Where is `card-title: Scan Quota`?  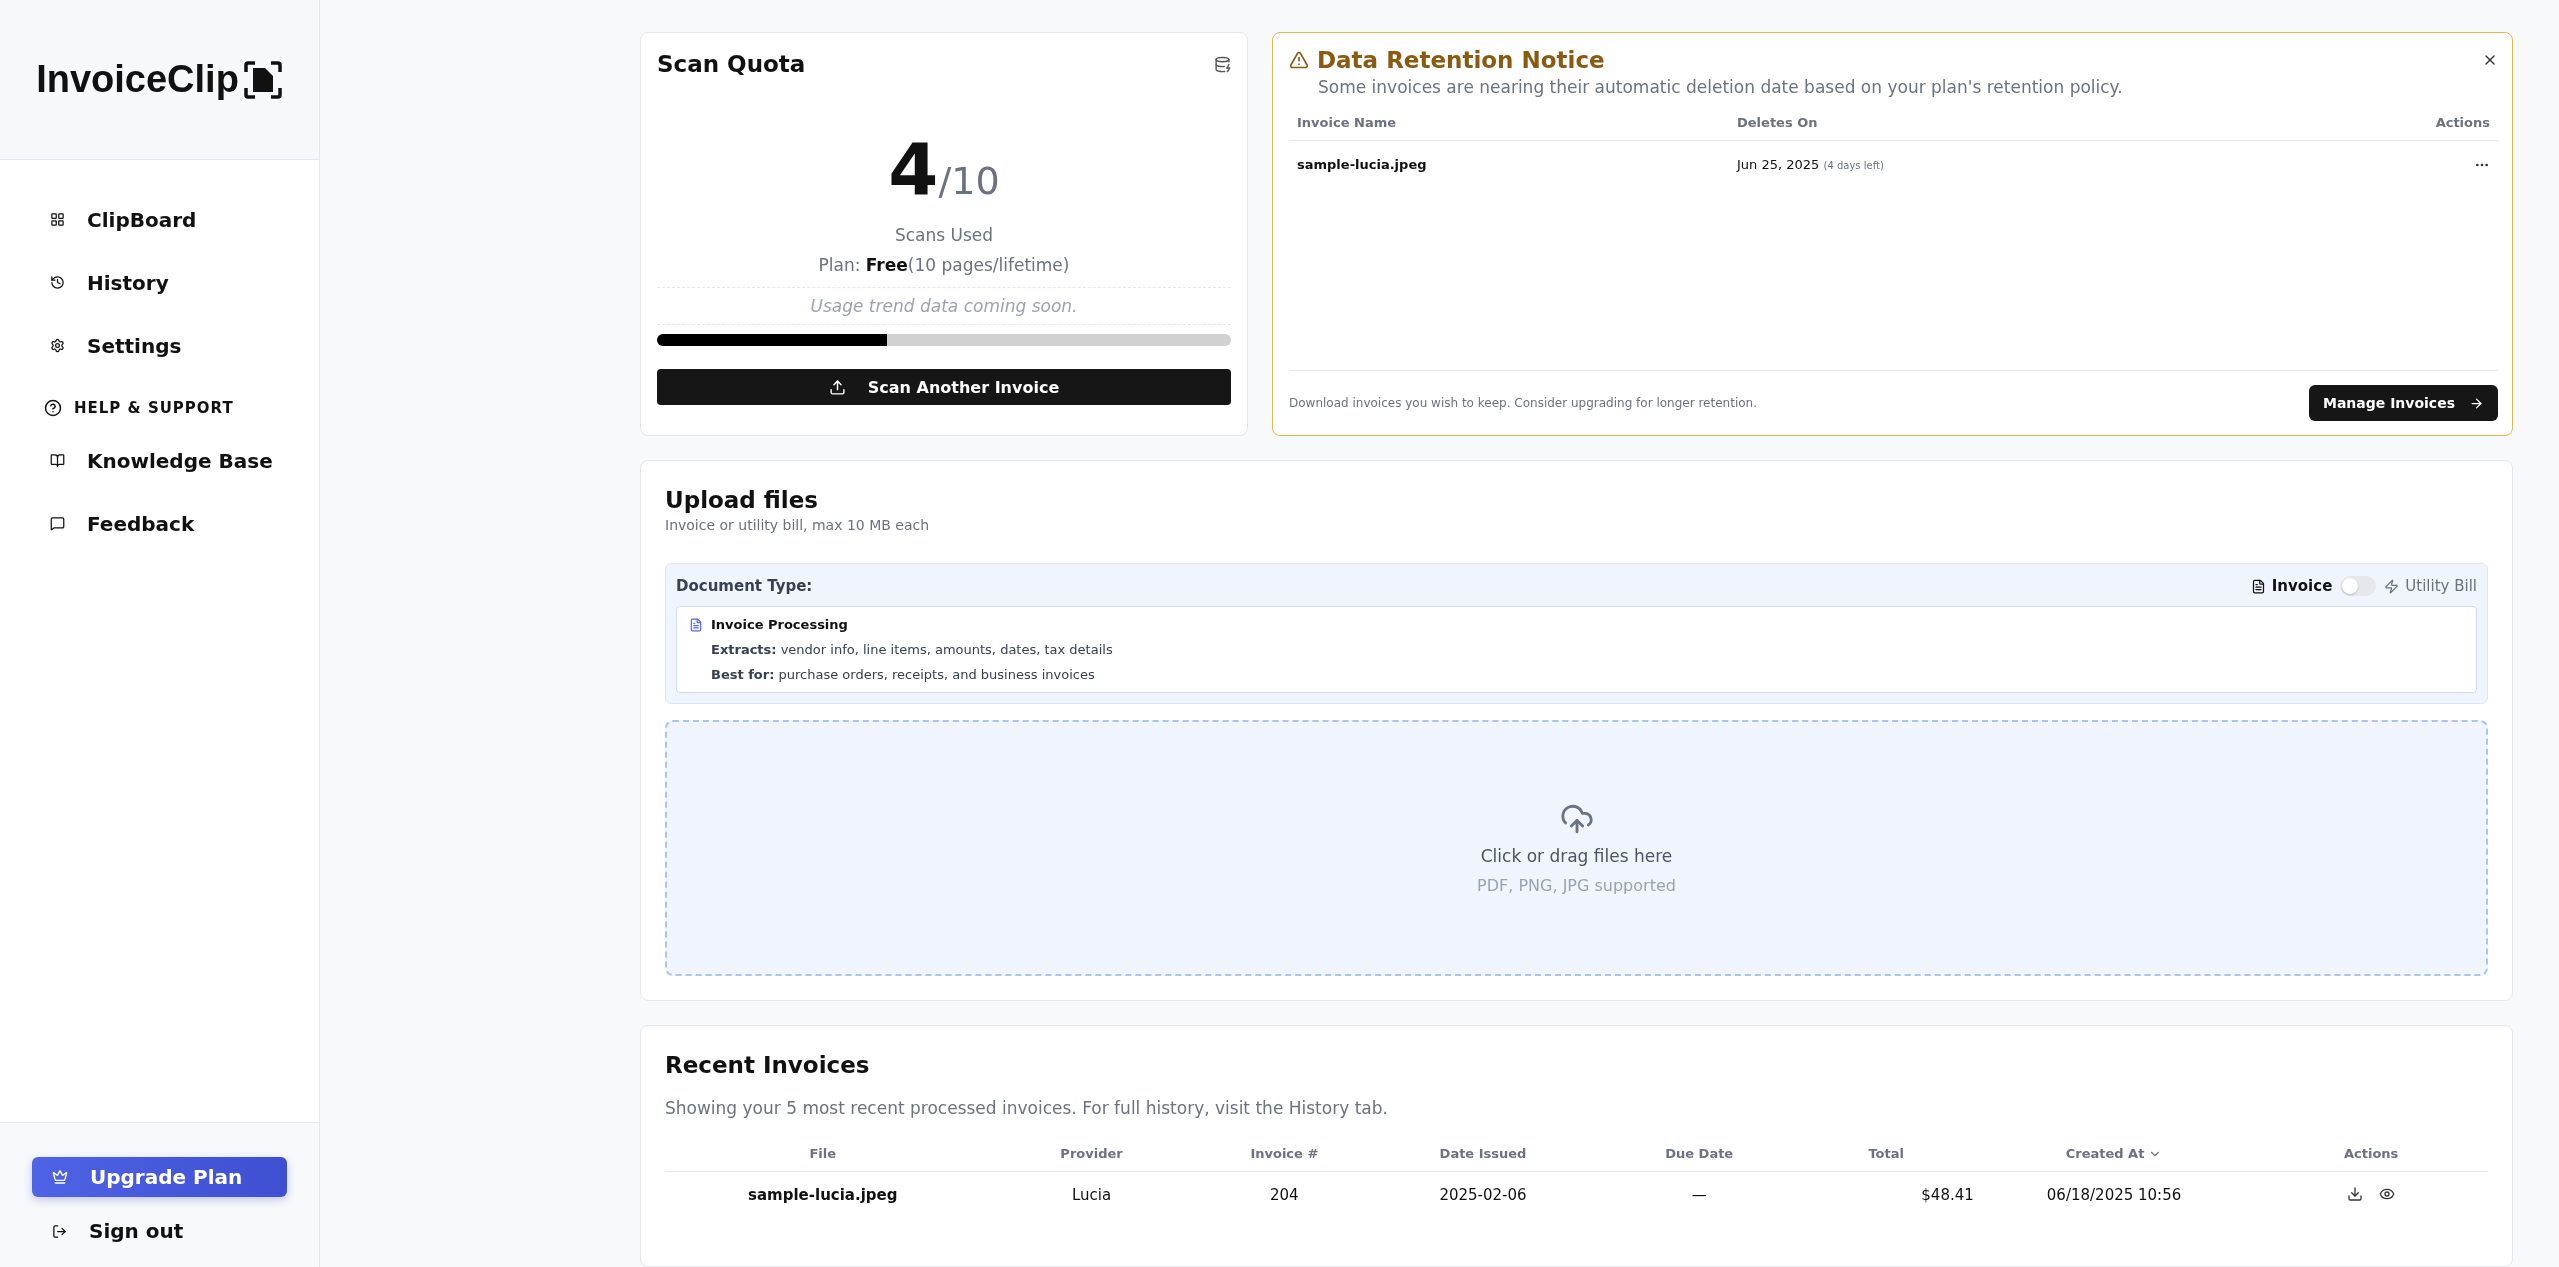
card-title: Scan Quota is located at coordinates (731, 64).